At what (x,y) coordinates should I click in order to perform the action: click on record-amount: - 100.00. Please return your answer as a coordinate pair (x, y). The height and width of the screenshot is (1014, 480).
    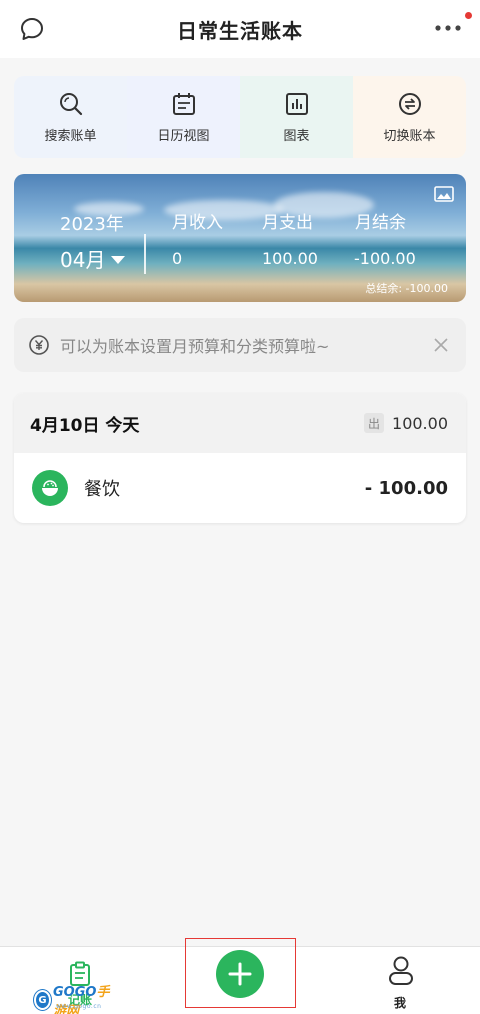
    Looking at the image, I should click on (406, 488).